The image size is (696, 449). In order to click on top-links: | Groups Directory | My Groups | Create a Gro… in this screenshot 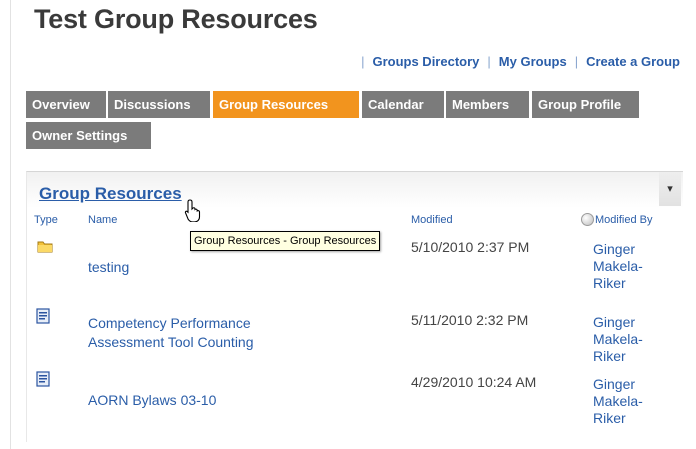, I will do `click(520, 61)`.